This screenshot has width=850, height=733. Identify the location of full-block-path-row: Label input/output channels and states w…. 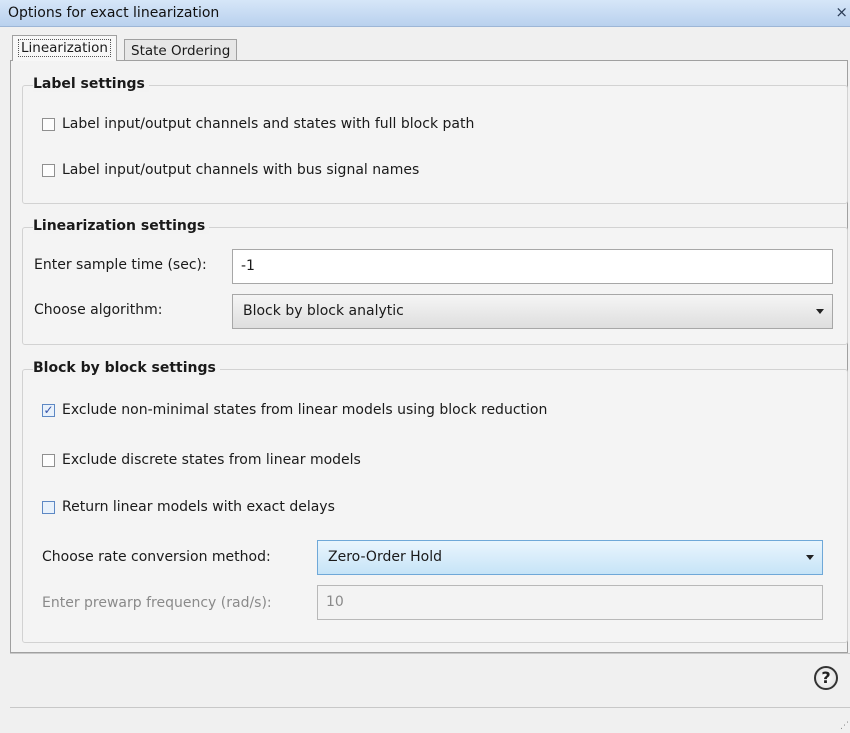
(258, 124).